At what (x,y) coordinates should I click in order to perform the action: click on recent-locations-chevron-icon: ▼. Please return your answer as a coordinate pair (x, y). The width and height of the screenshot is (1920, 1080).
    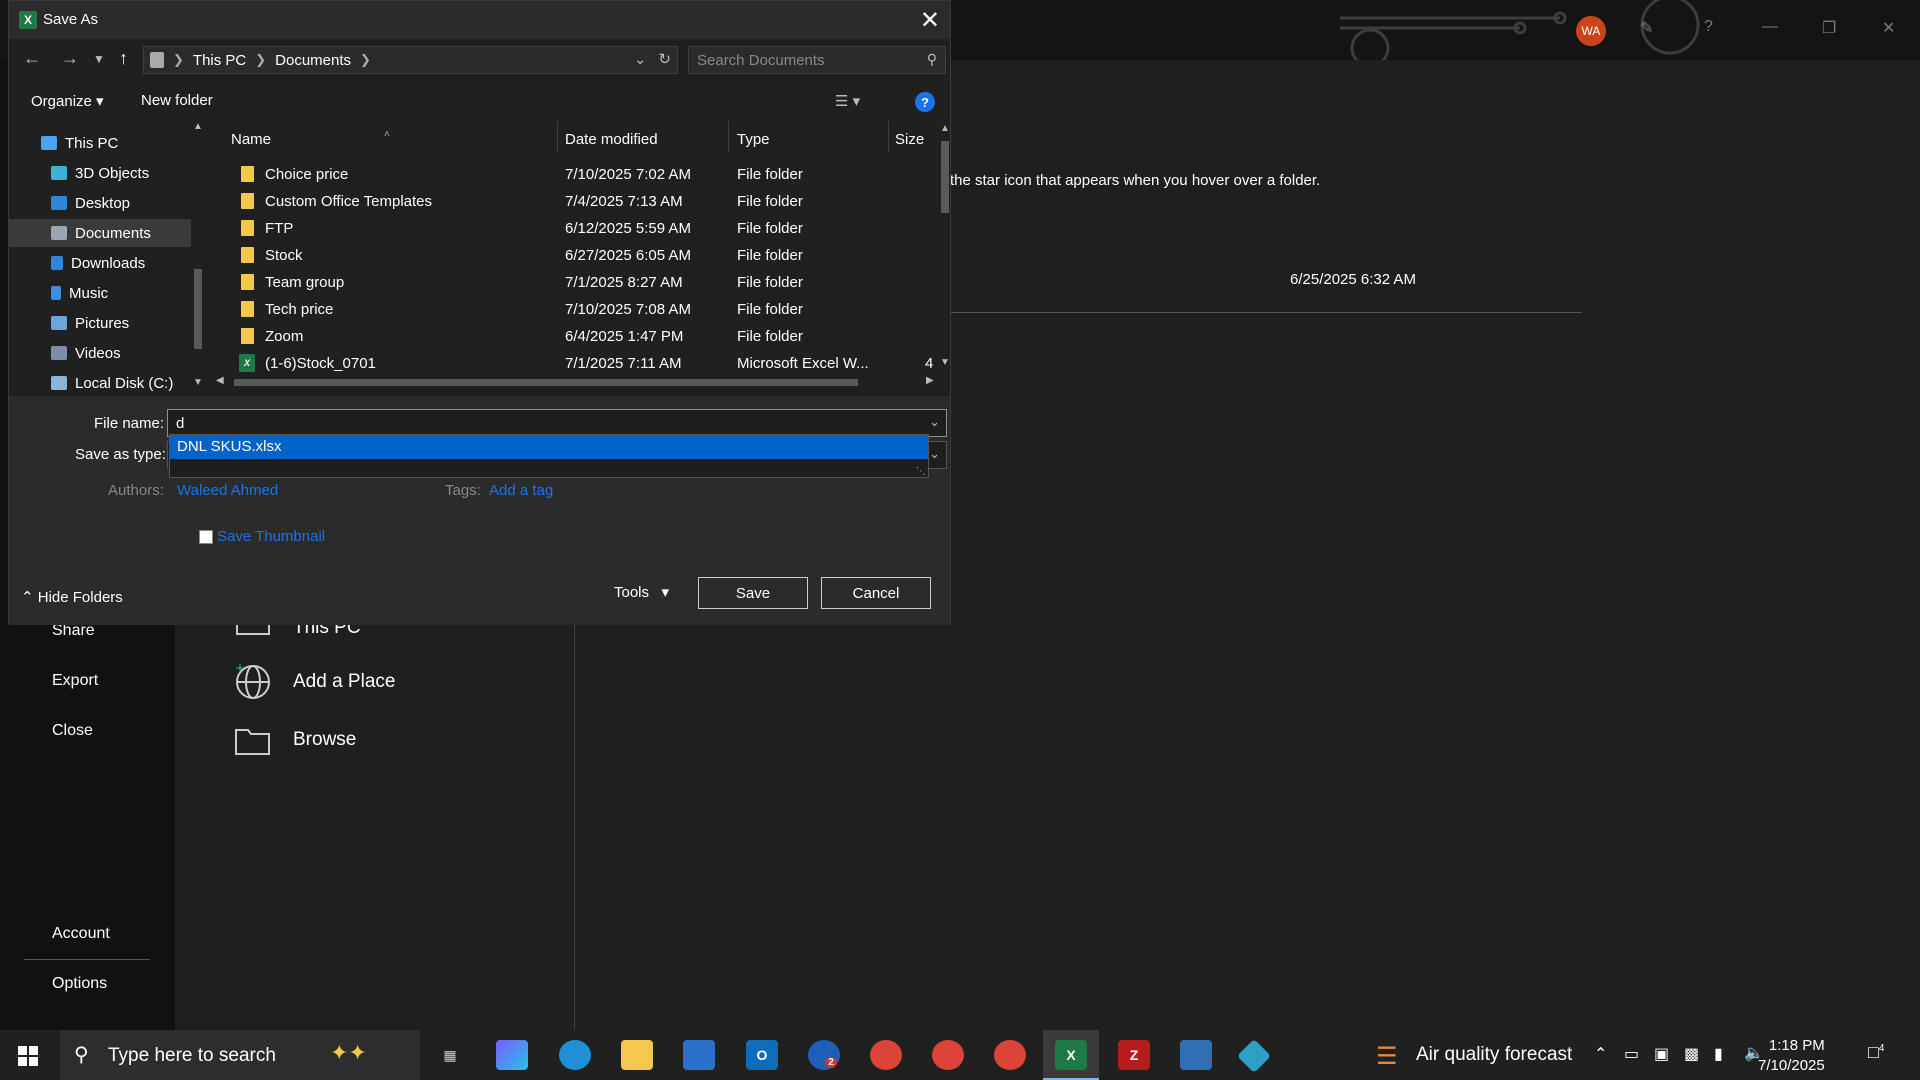
    Looking at the image, I should click on (99, 59).